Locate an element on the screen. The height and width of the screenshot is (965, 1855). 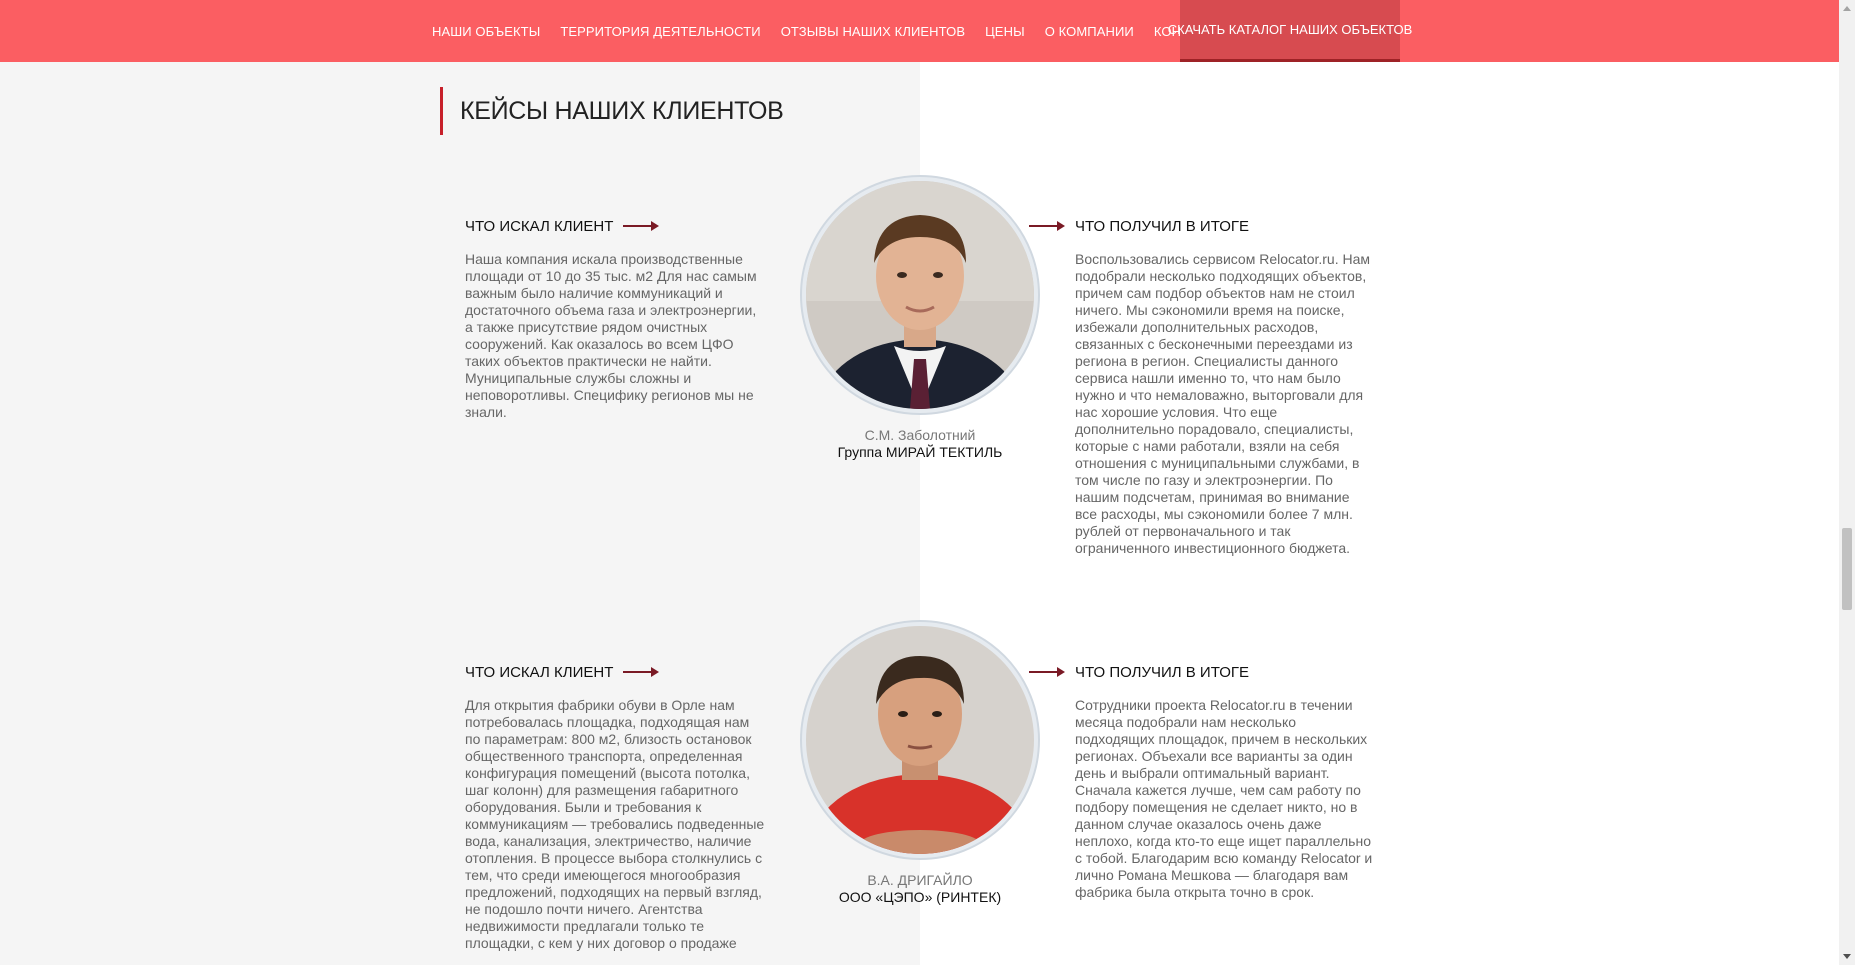
case-2-client: В.А. ДРИГАЙЛО ООО «ЦЭПО» (РИНТЕК) is located at coordinates (920, 762).